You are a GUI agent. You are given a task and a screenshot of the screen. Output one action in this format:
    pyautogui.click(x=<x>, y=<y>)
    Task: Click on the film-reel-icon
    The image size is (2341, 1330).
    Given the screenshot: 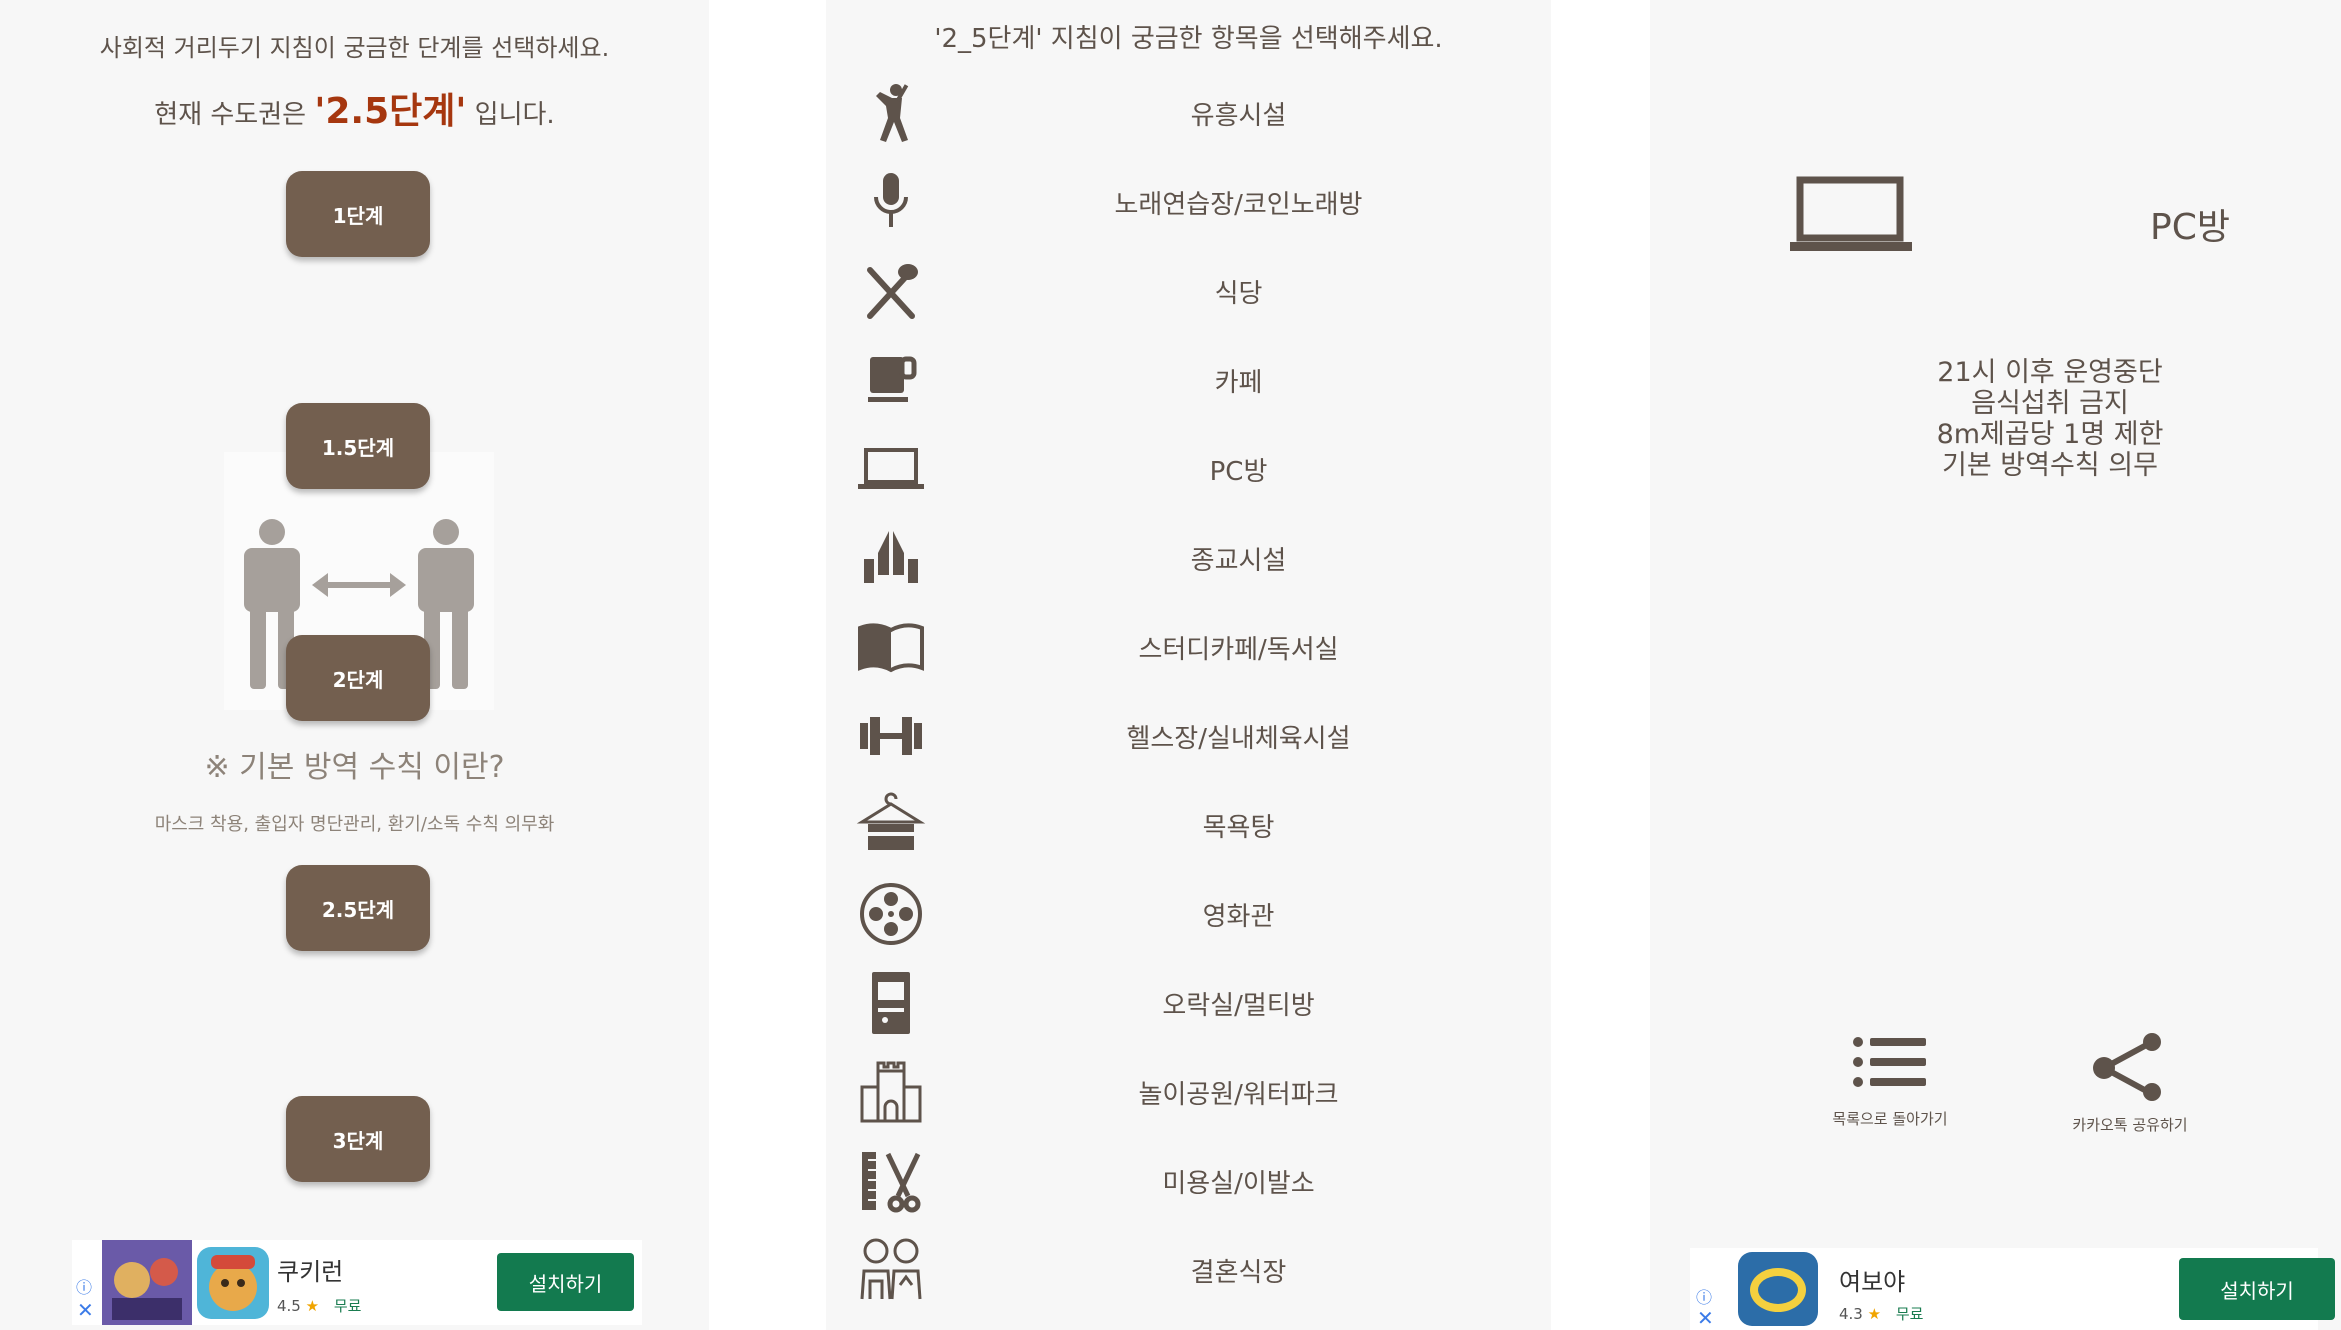 What is the action you would take?
    pyautogui.click(x=891, y=914)
    